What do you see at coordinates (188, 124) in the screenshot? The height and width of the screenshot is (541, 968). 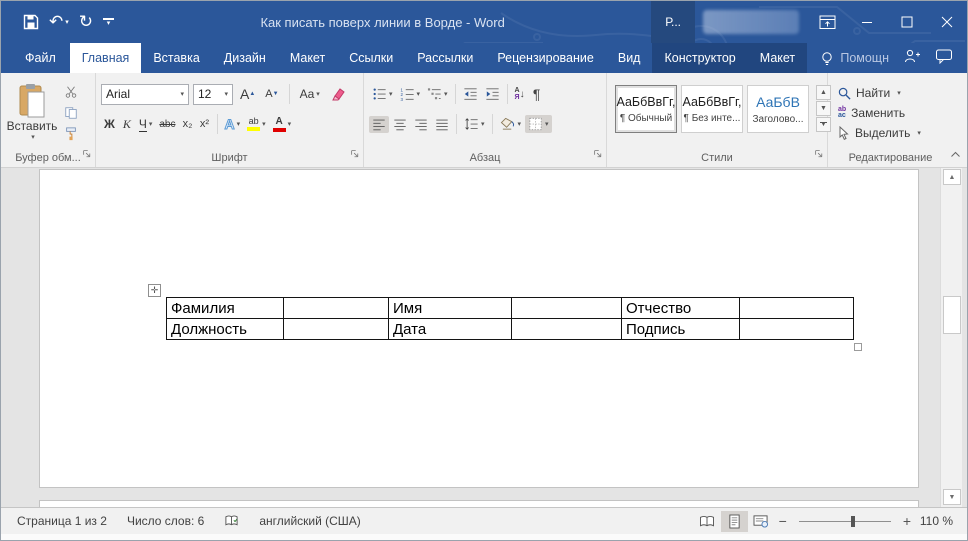 I see `subscript-button: x₂` at bounding box center [188, 124].